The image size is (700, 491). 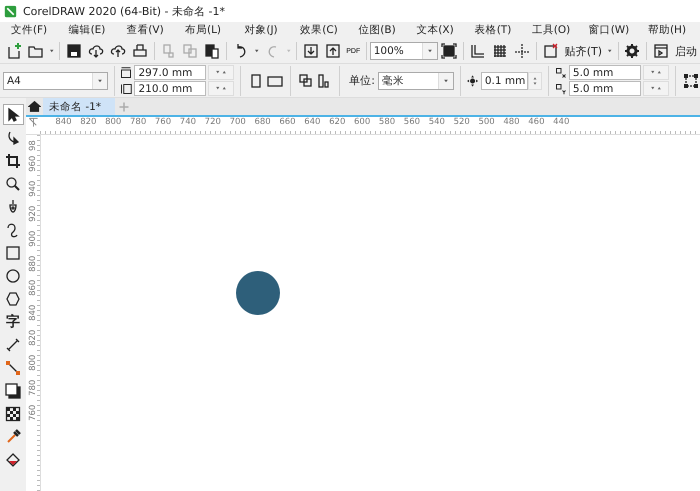 What do you see at coordinates (261, 30) in the screenshot?
I see `menu-item: 对象(J)` at bounding box center [261, 30].